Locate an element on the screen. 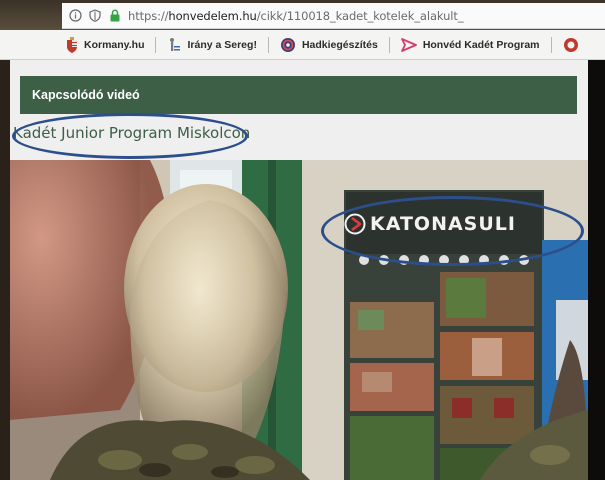 The image size is (605, 480). arrow-flag-icon is located at coordinates (408, 44).